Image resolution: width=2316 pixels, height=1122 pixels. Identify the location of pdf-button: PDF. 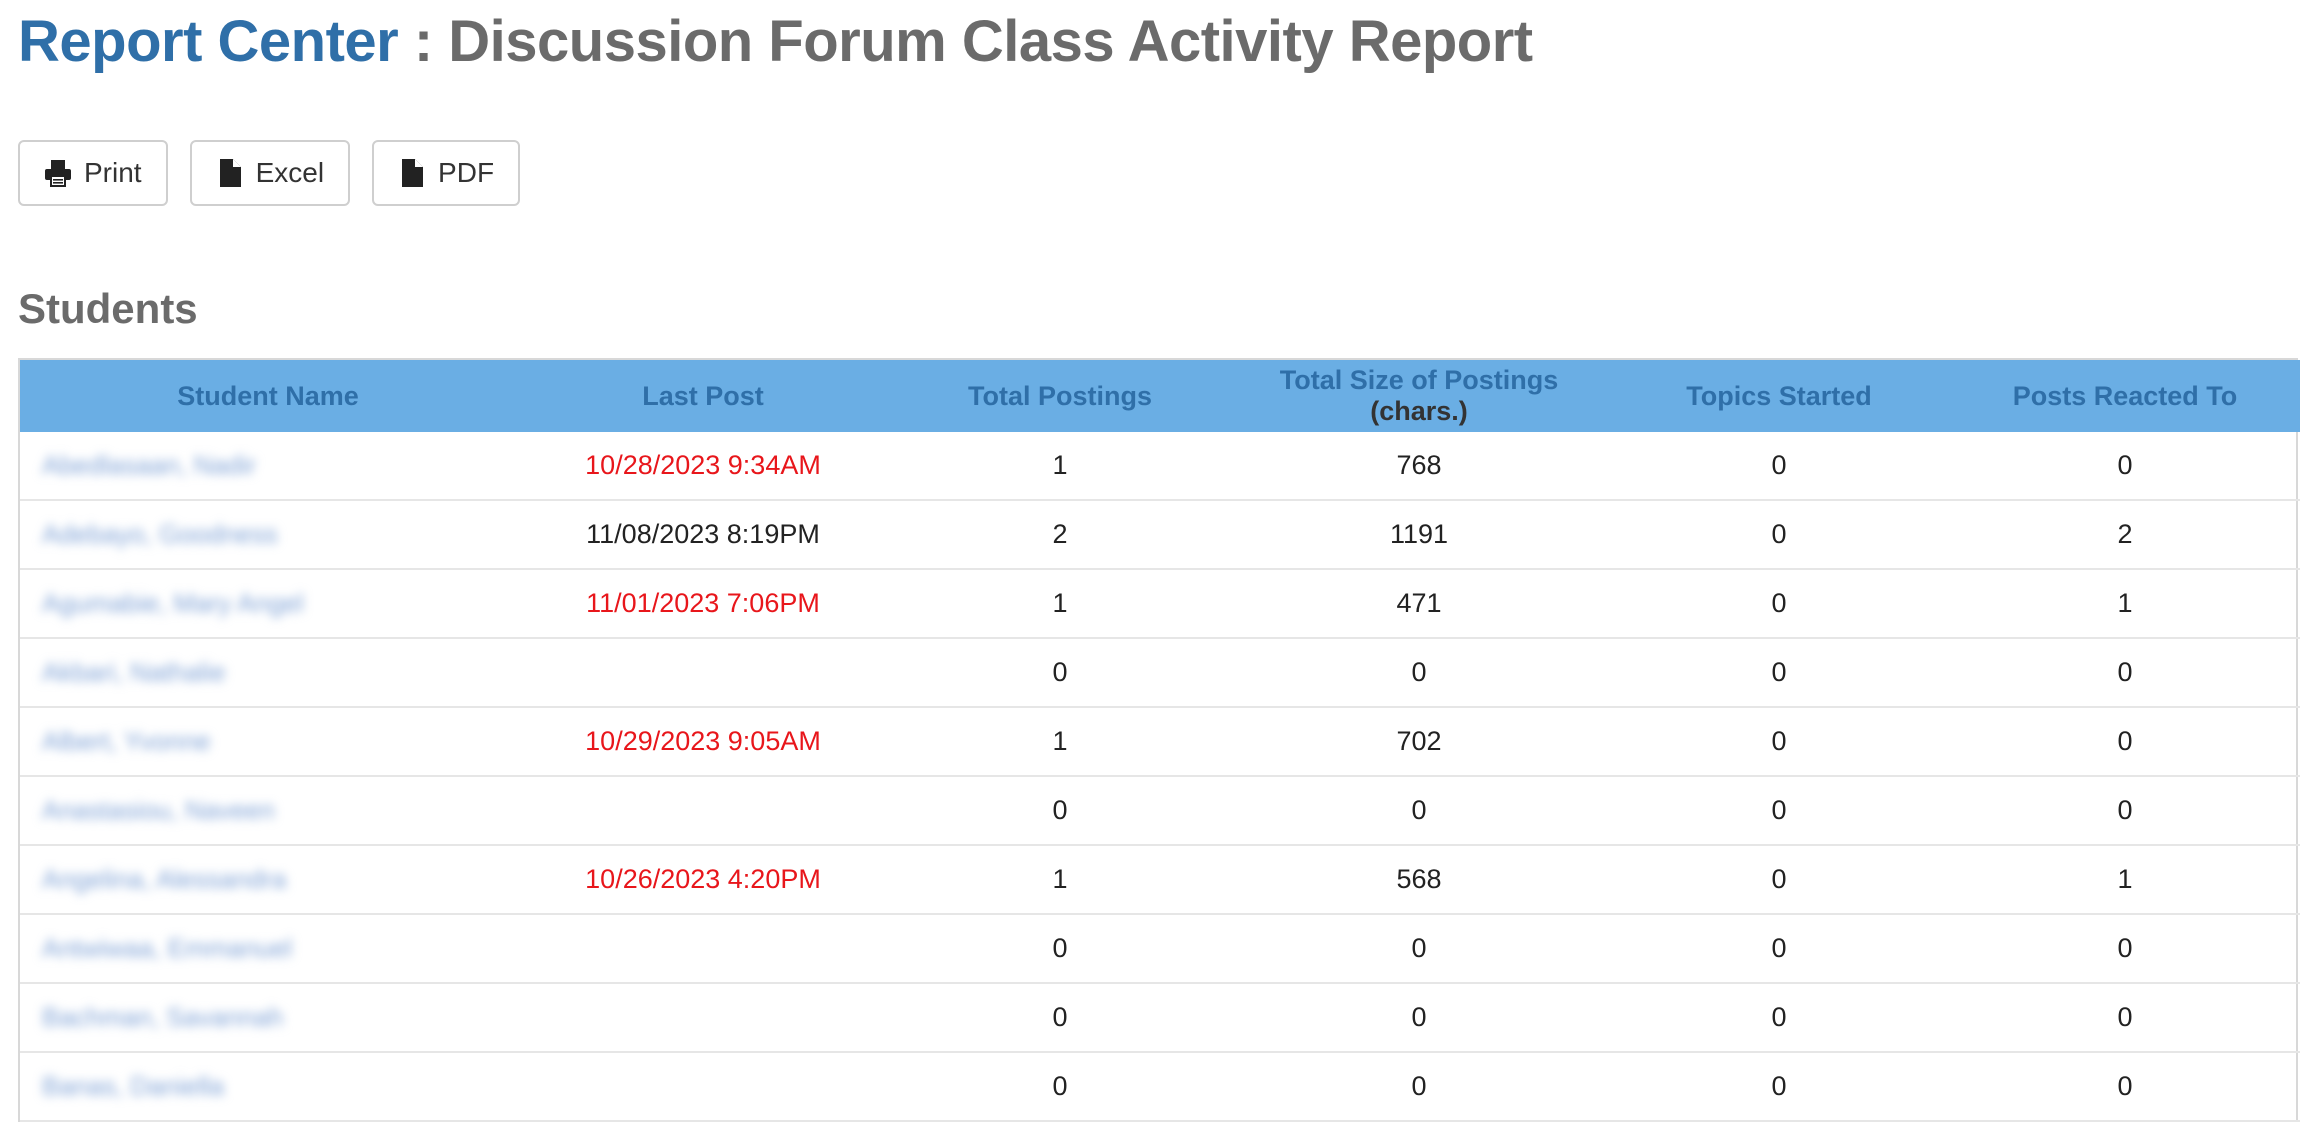
(446, 173).